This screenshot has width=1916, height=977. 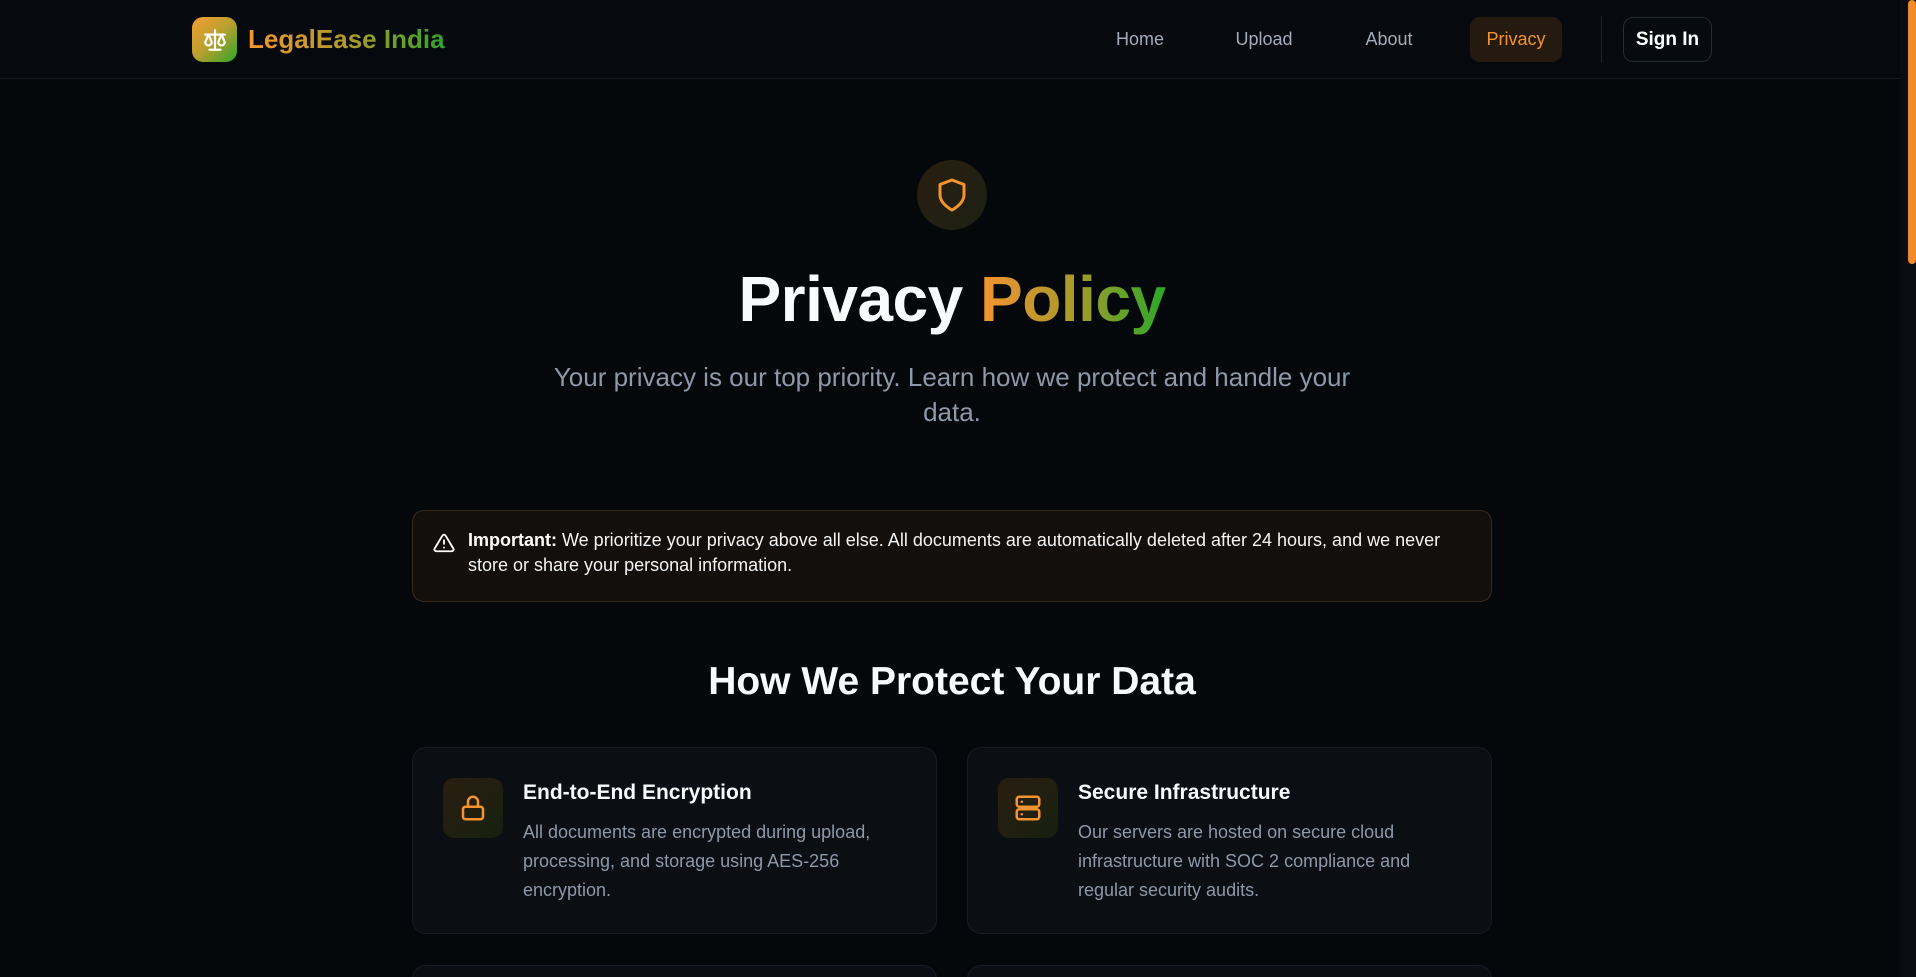 What do you see at coordinates (850, 299) in the screenshot?
I see `title-plain: Privacy` at bounding box center [850, 299].